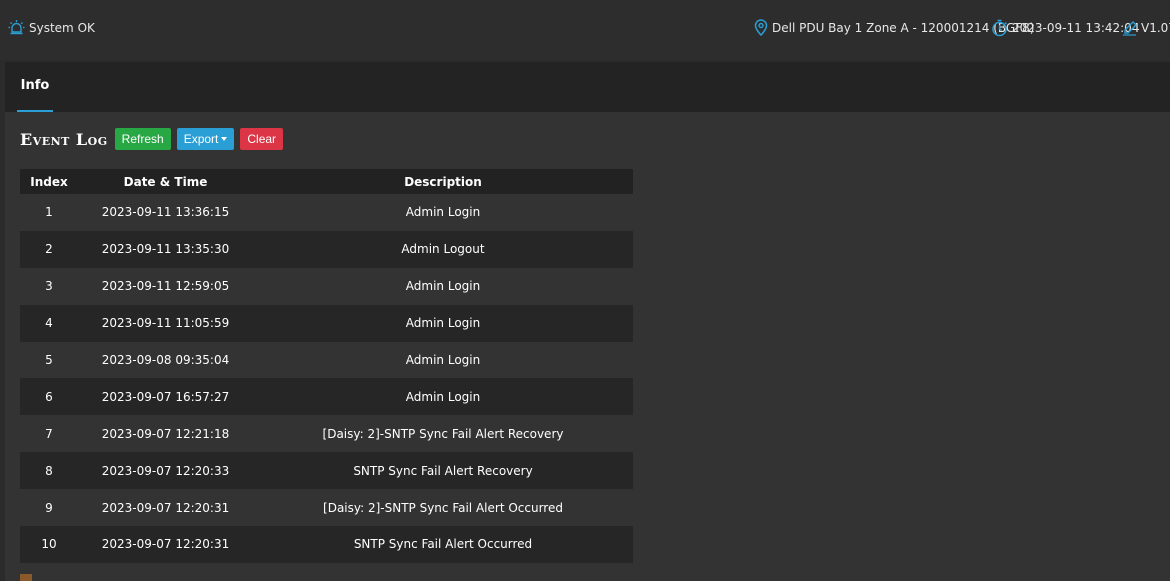  I want to click on table-row: 5 2023-09-08 09:35:04 Admin Login, so click(326, 360).